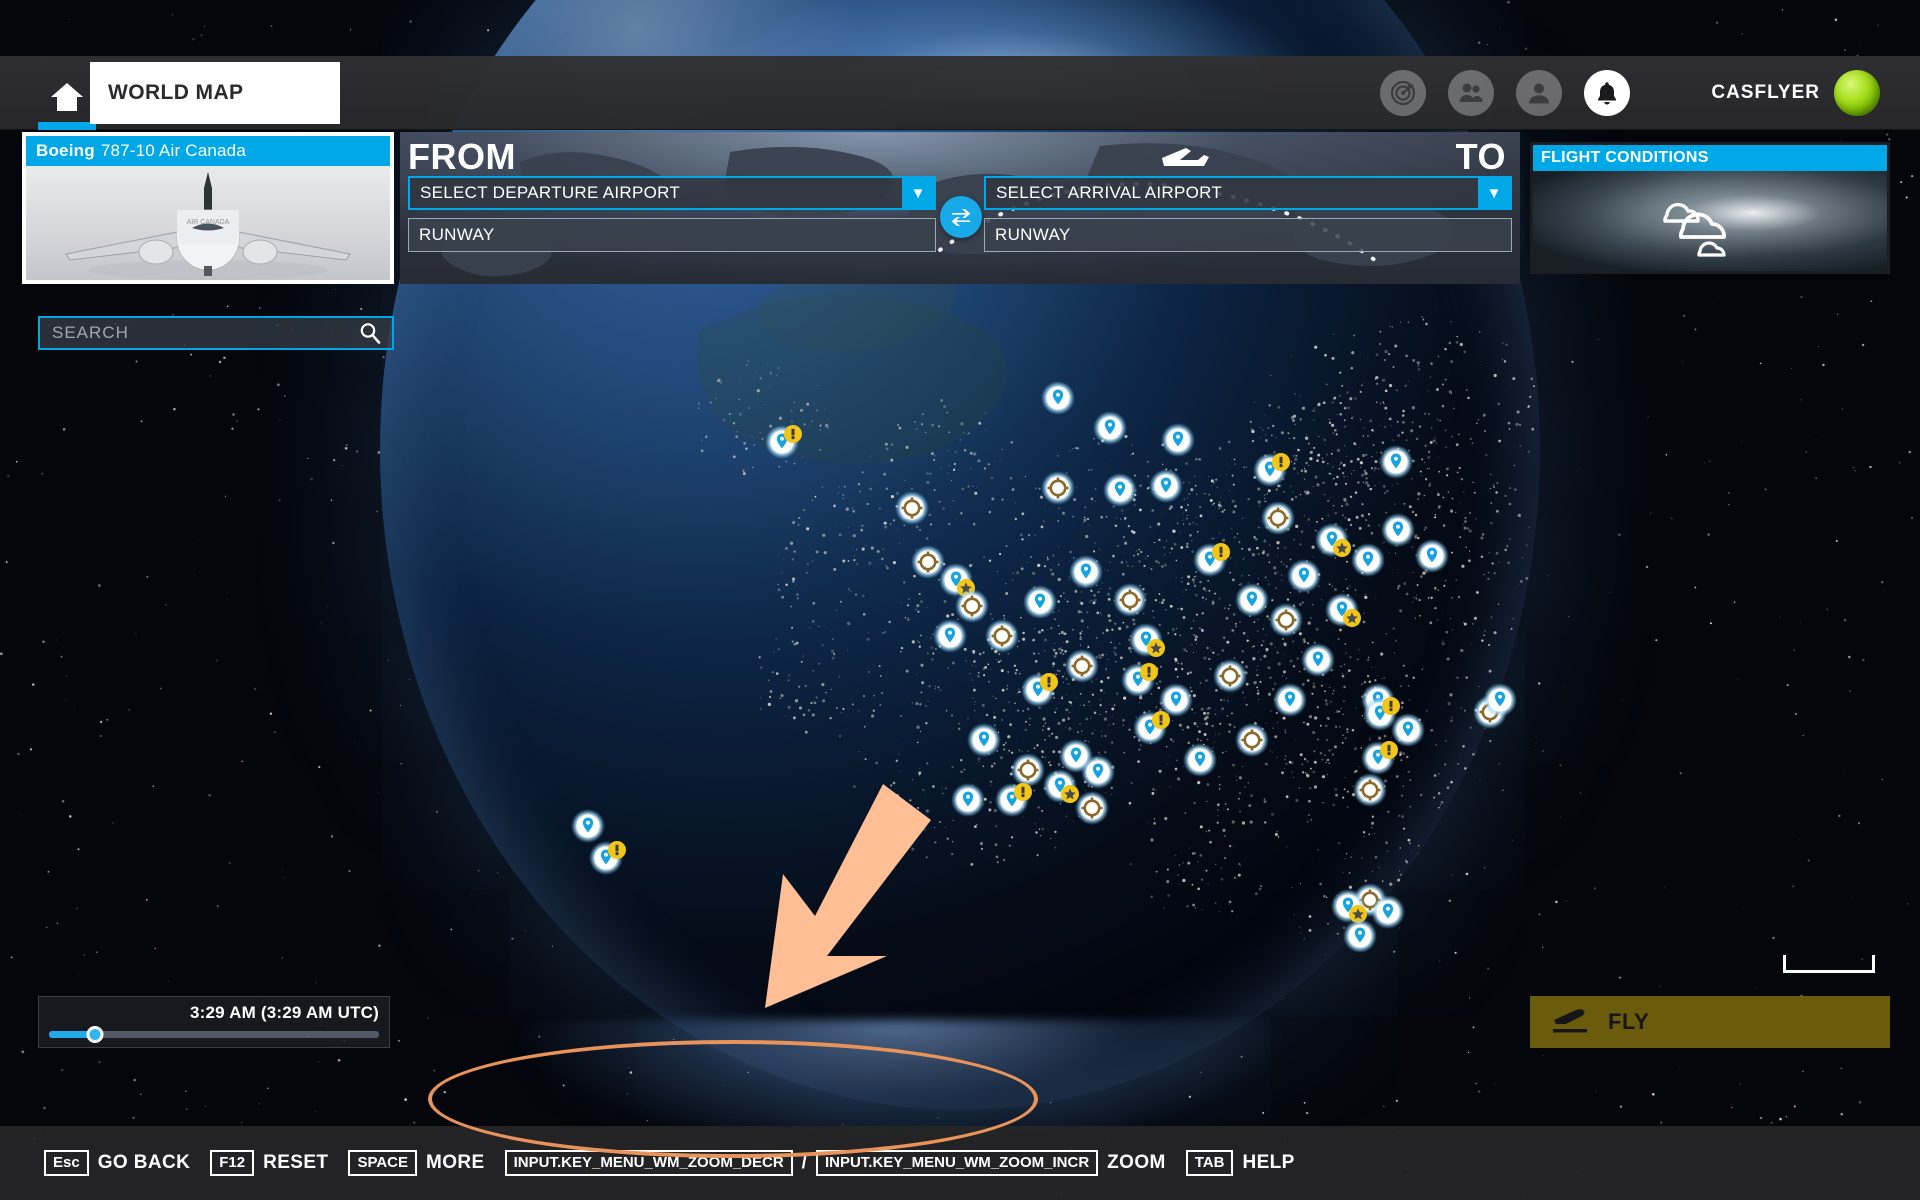 This screenshot has width=1920, height=1200. Describe the element at coordinates (296, 1162) in the screenshot. I see `hint-label-reset: RESET` at that location.